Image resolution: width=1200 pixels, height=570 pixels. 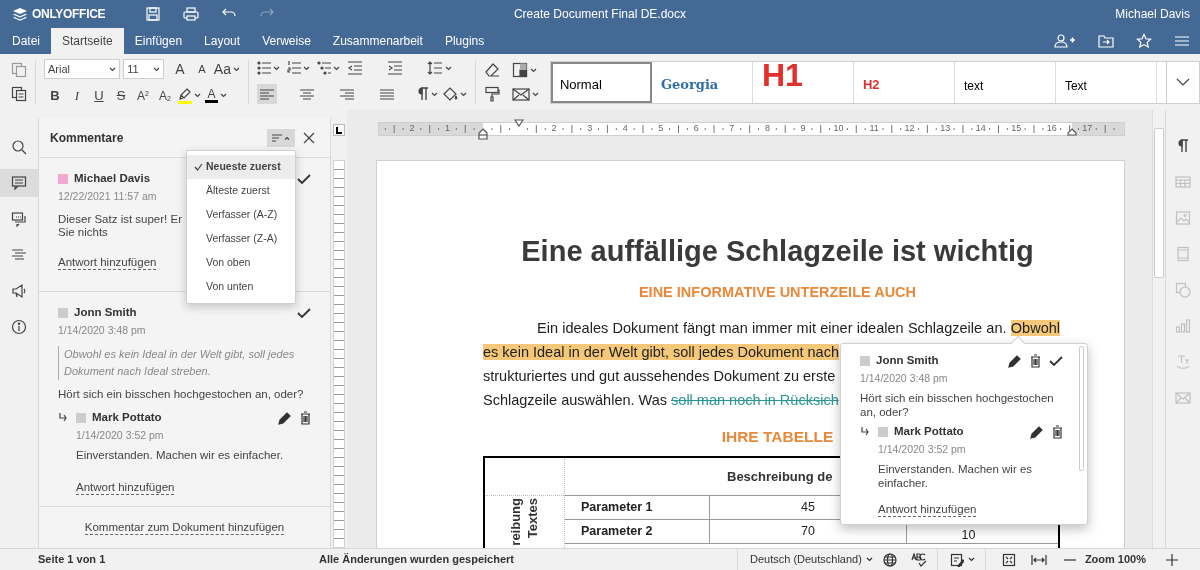 What do you see at coordinates (889, 559) in the screenshot?
I see `globe-icon` at bounding box center [889, 559].